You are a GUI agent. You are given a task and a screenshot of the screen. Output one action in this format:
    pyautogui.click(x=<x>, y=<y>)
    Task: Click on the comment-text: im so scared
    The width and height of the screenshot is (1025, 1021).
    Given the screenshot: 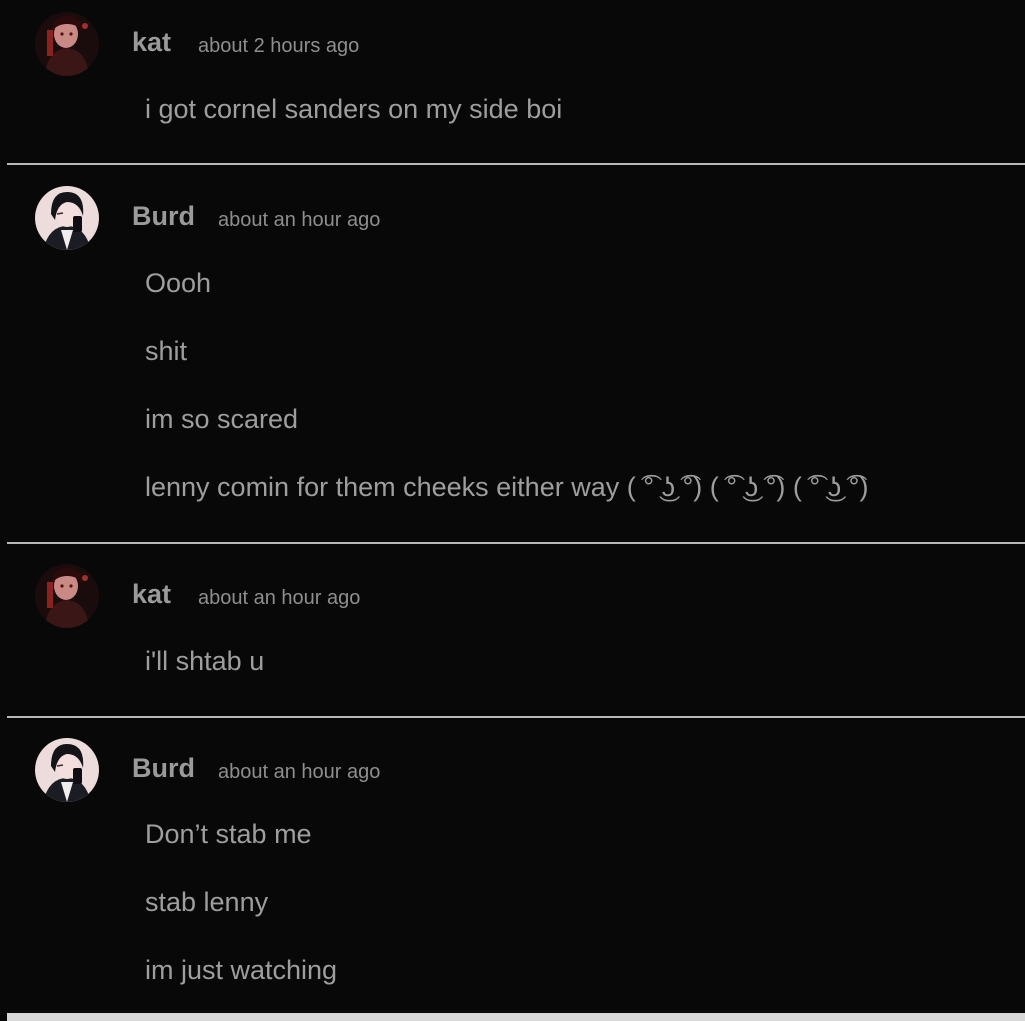 What is the action you would take?
    pyautogui.click(x=222, y=419)
    